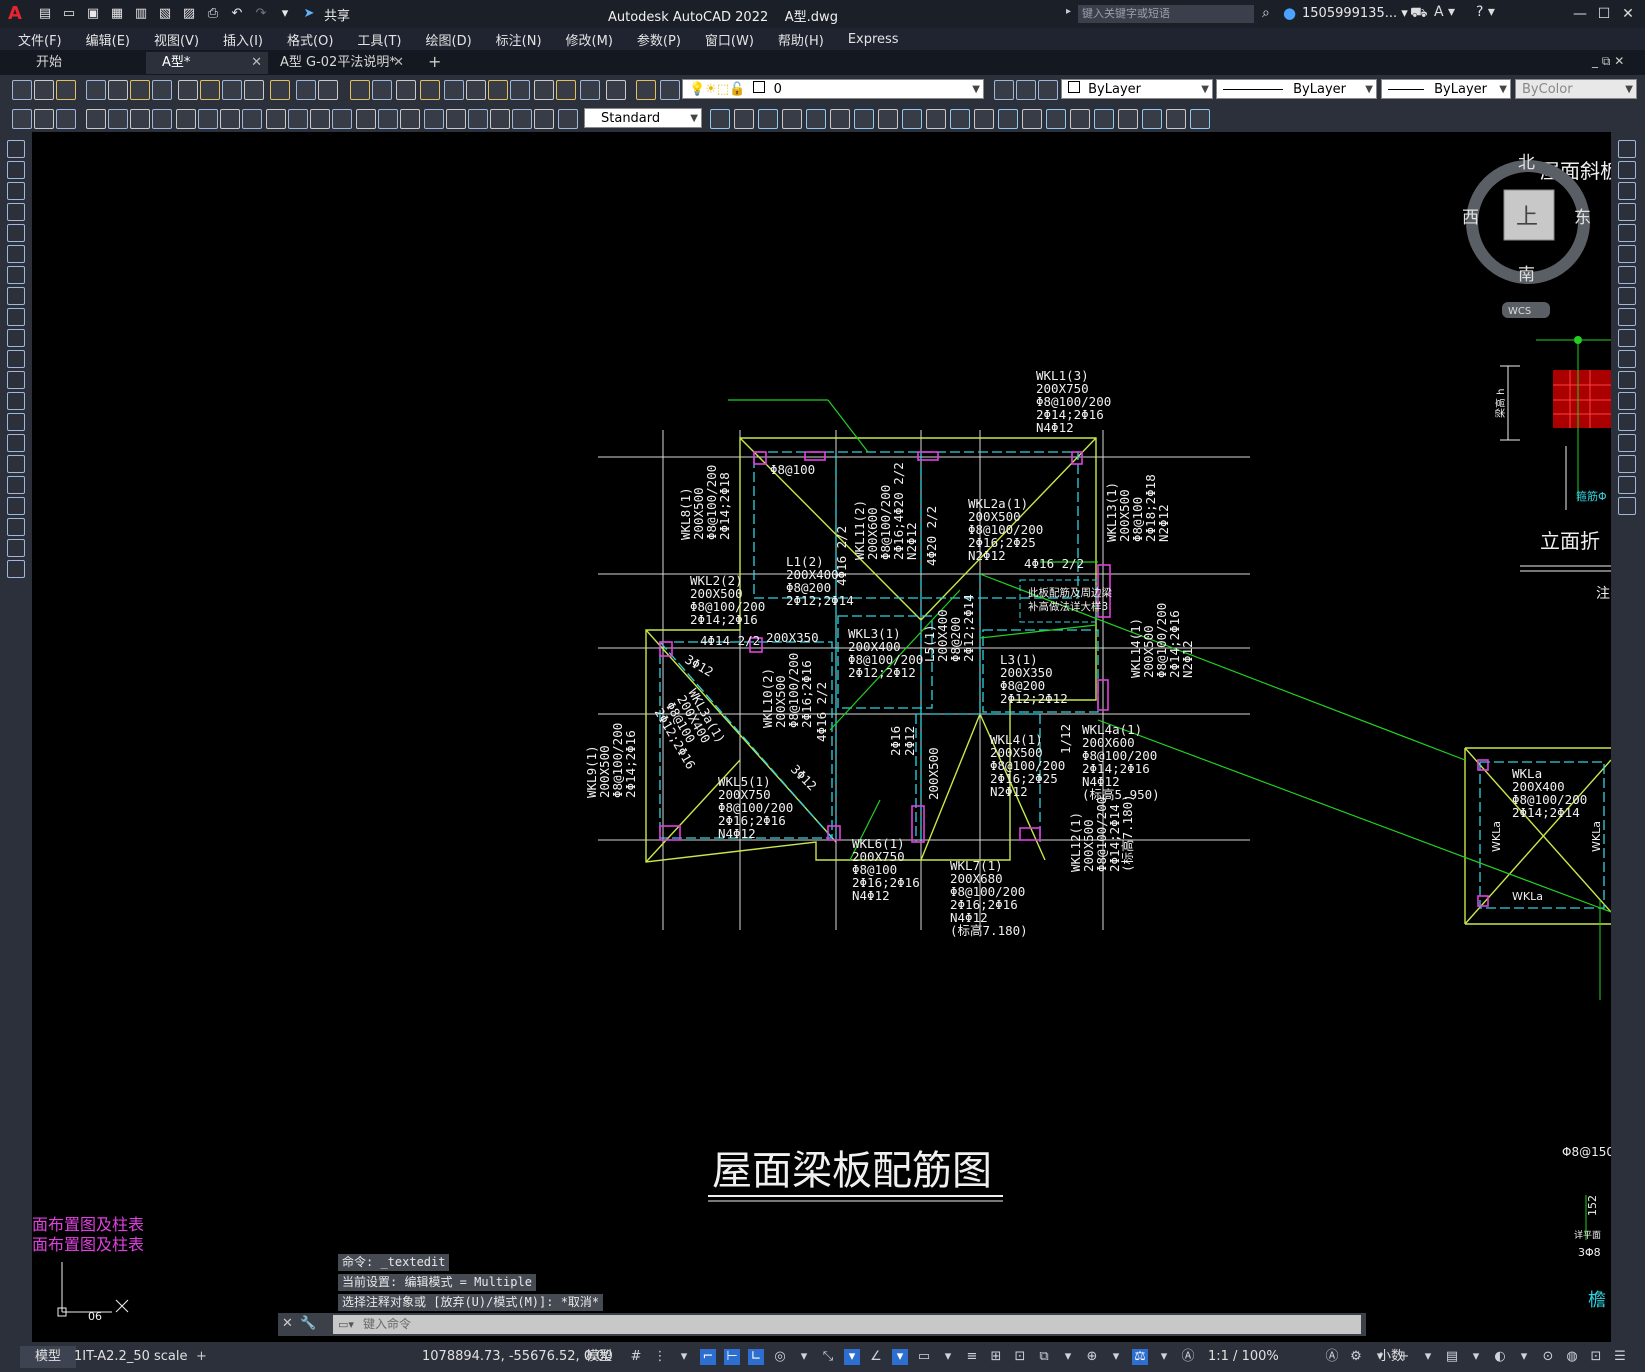 Image resolution: width=1645 pixels, height=1372 pixels. I want to click on plotstyle-dropdown: ByColor ▼, so click(1576, 89).